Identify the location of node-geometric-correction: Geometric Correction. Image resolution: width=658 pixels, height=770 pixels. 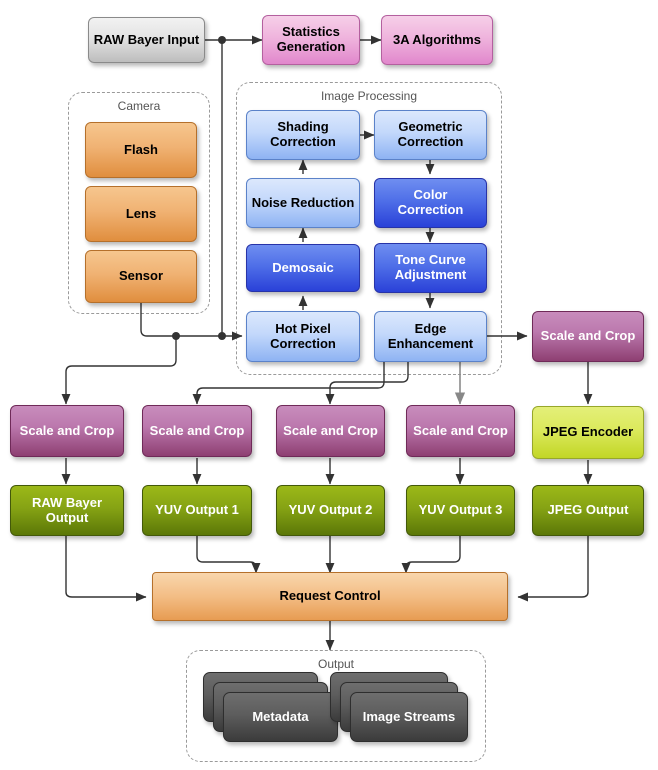
(430, 135).